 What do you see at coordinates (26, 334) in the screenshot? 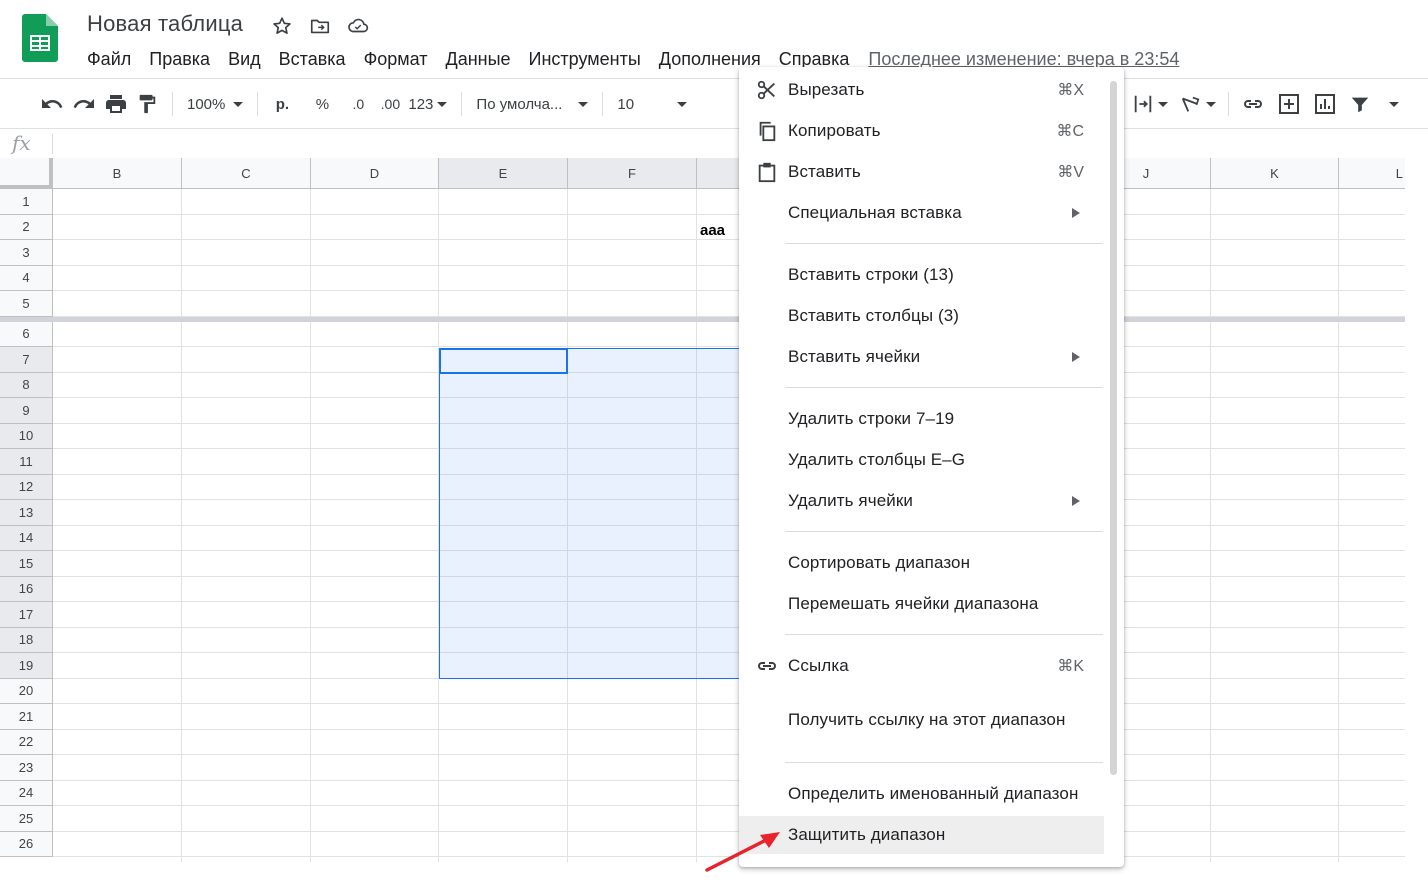
I see `row-header: 6` at bounding box center [26, 334].